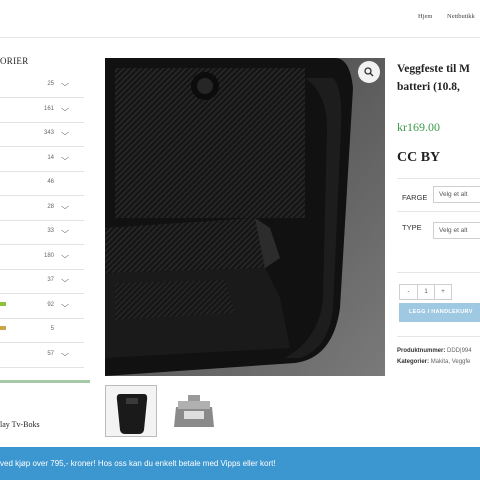 Image resolution: width=480 pixels, height=480 pixels. I want to click on option-label-color: FARGE, so click(415, 197).